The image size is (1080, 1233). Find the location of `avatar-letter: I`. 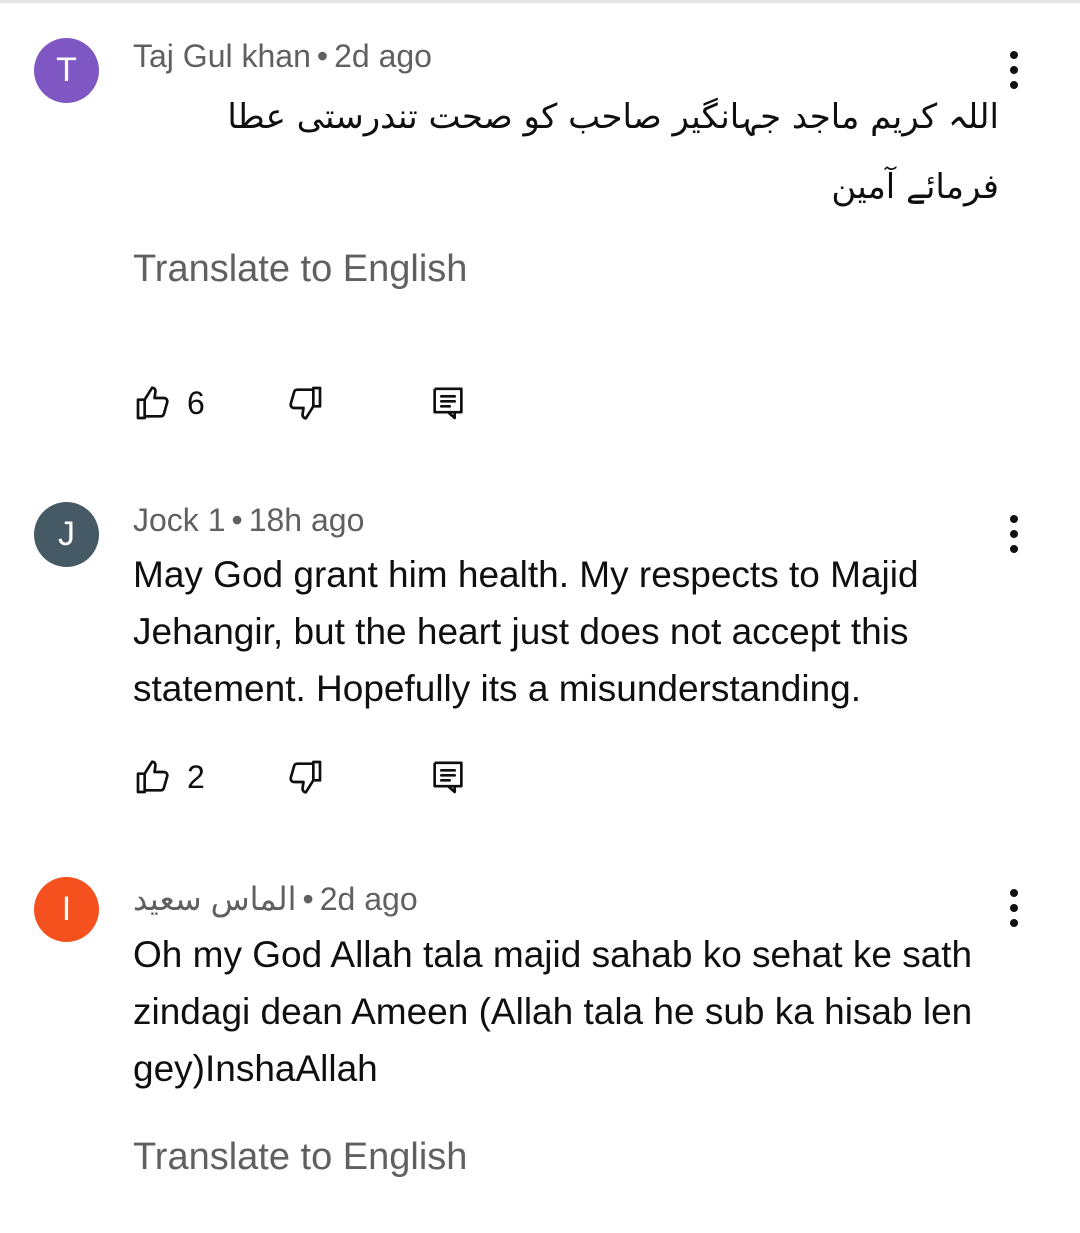

avatar-letter: I is located at coordinates (66, 909).